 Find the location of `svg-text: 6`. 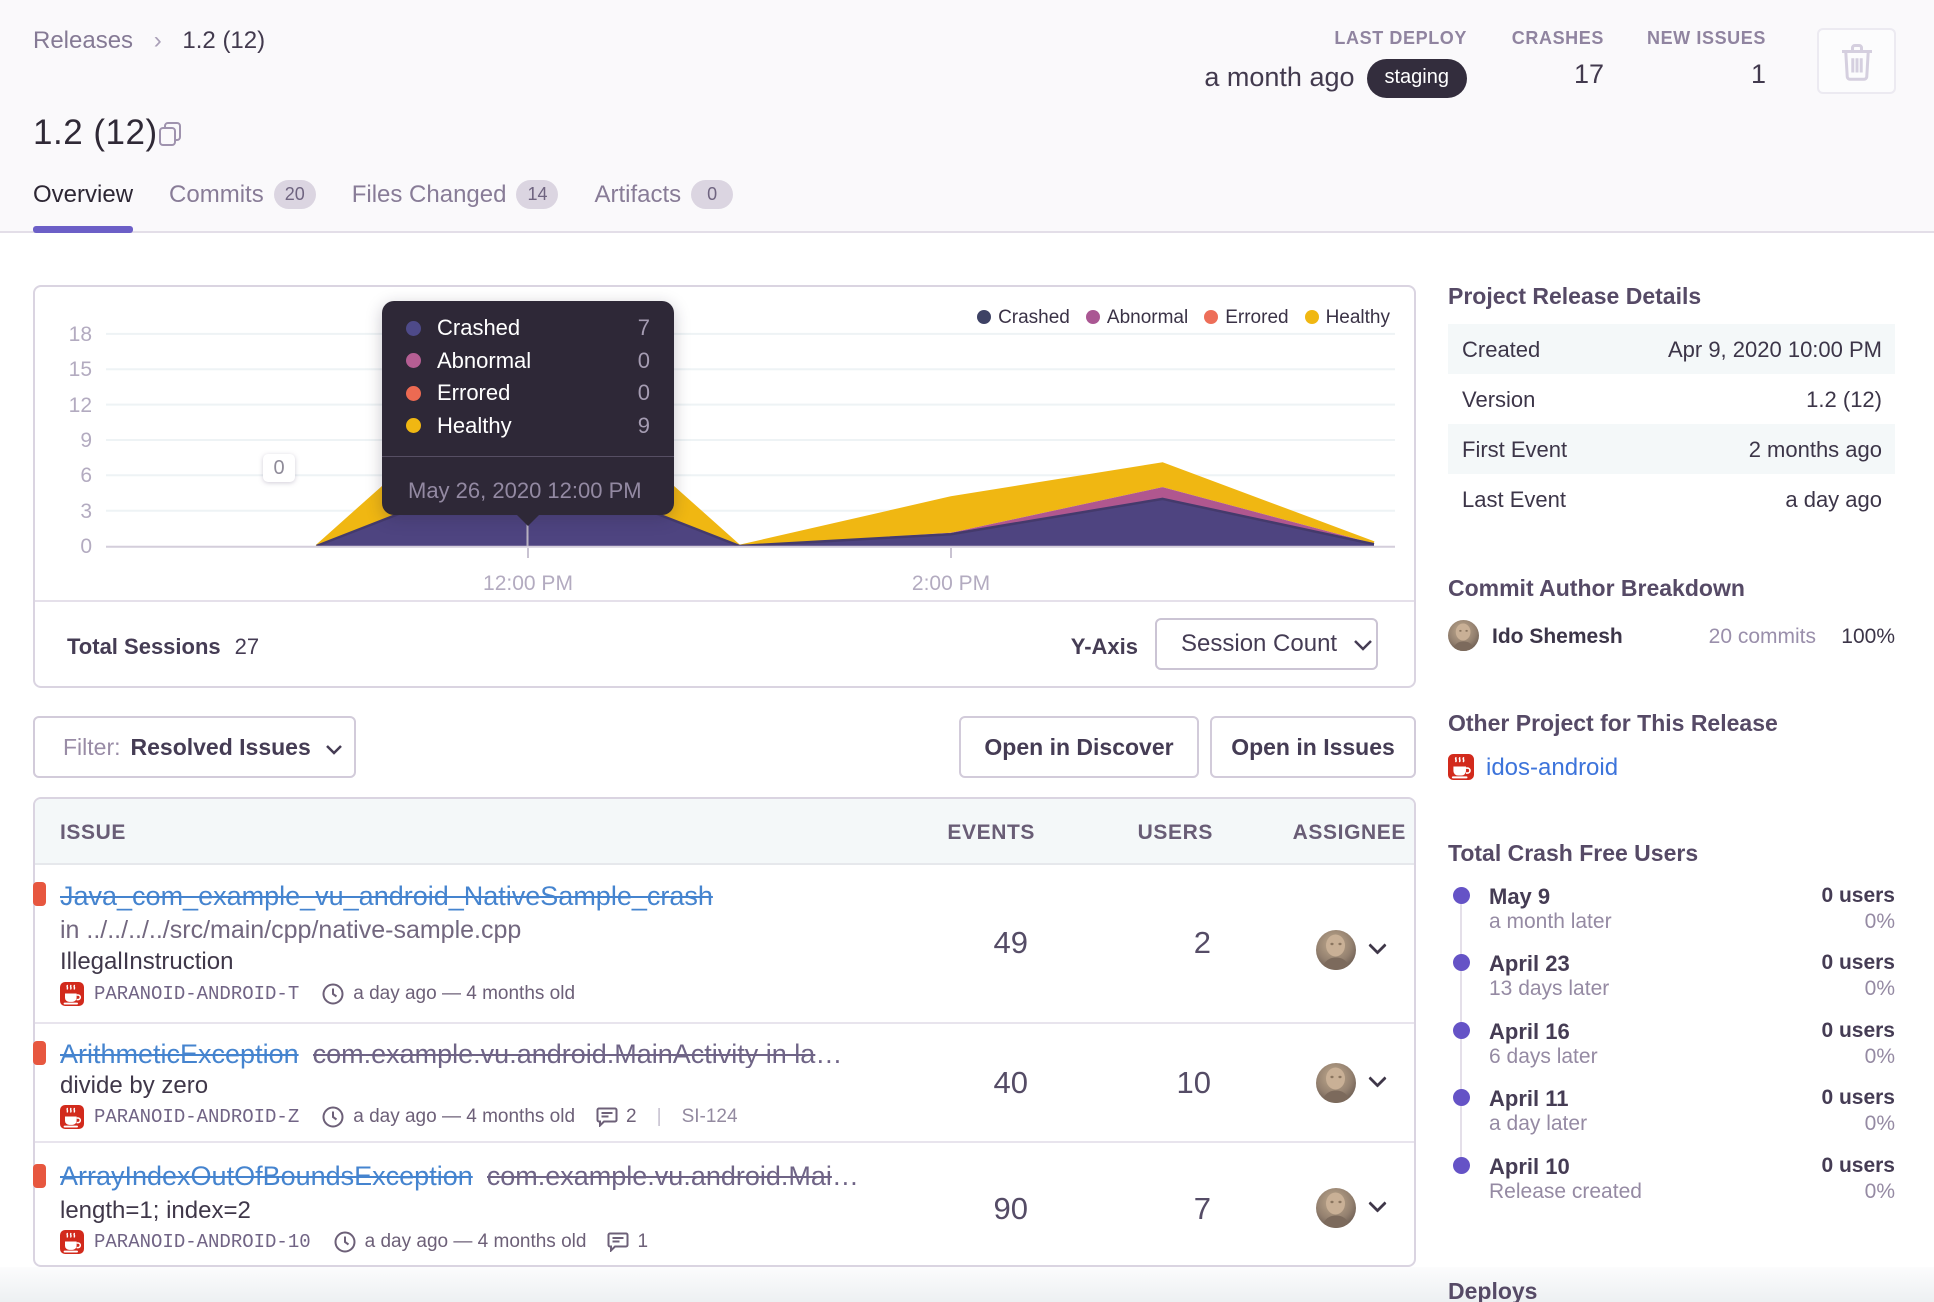

svg-text: 6 is located at coordinates (86, 475).